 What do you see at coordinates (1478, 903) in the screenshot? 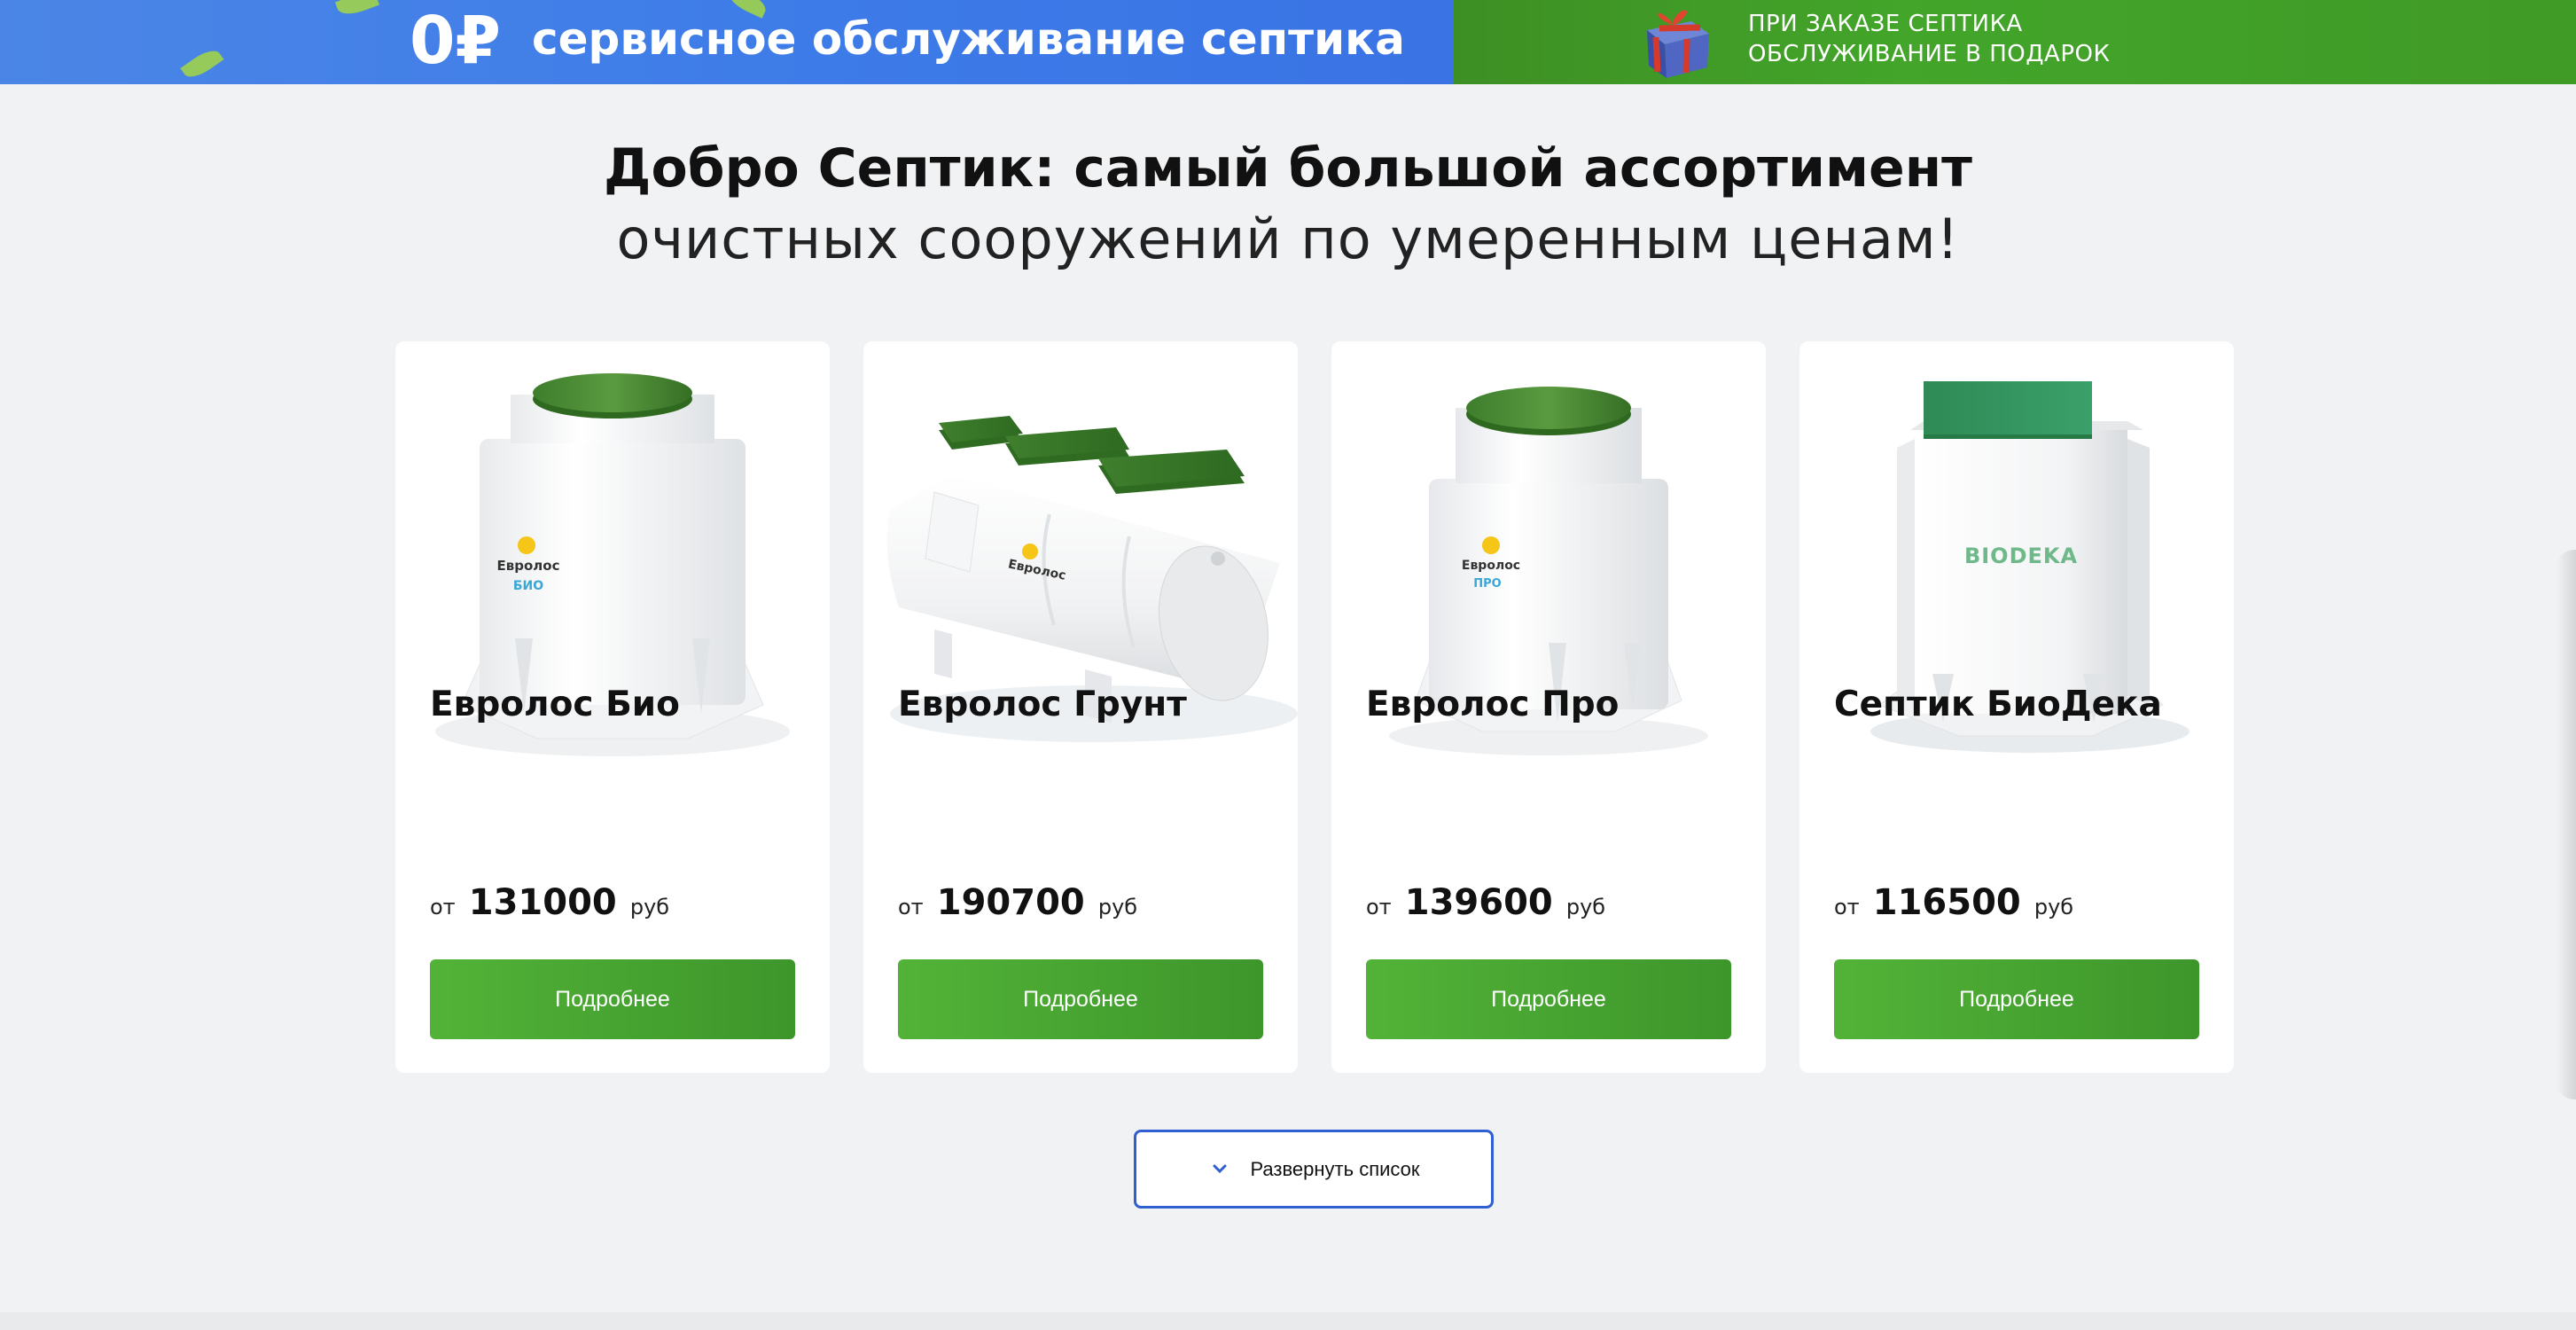
I see `price-value: 139600` at bounding box center [1478, 903].